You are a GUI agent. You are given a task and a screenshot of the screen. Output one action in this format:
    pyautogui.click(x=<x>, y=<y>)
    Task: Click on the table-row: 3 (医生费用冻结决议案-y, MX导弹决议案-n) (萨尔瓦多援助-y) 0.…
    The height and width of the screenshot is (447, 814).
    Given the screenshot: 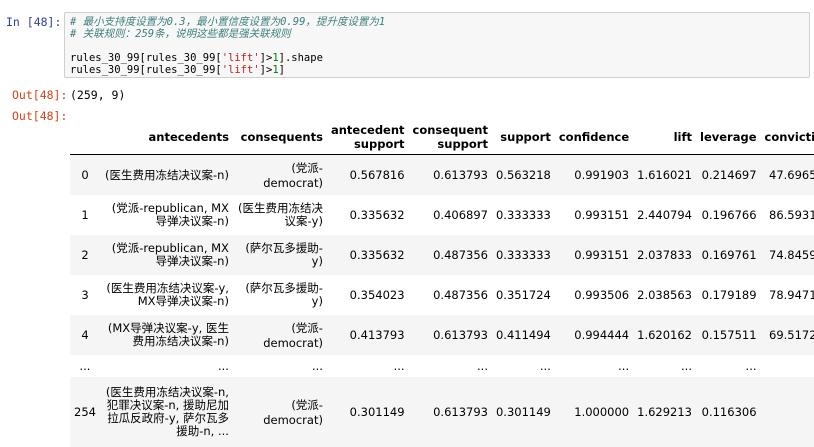 What is the action you would take?
    pyautogui.click(x=442, y=295)
    